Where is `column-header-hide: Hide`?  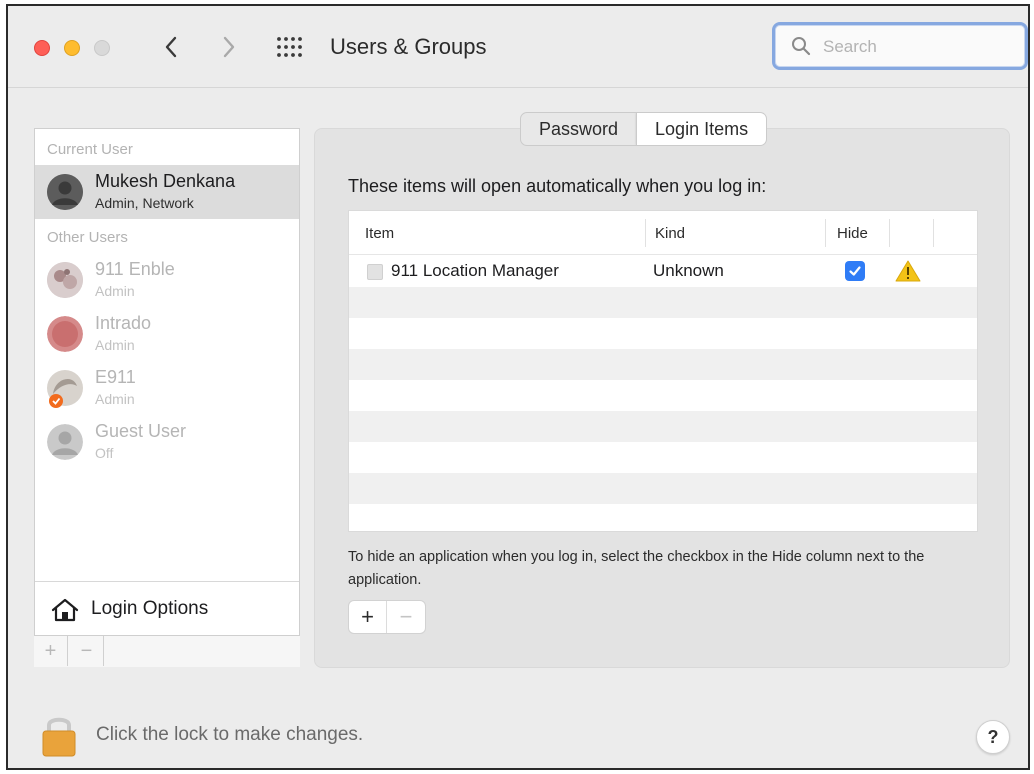
column-header-hide: Hide is located at coordinates (852, 233).